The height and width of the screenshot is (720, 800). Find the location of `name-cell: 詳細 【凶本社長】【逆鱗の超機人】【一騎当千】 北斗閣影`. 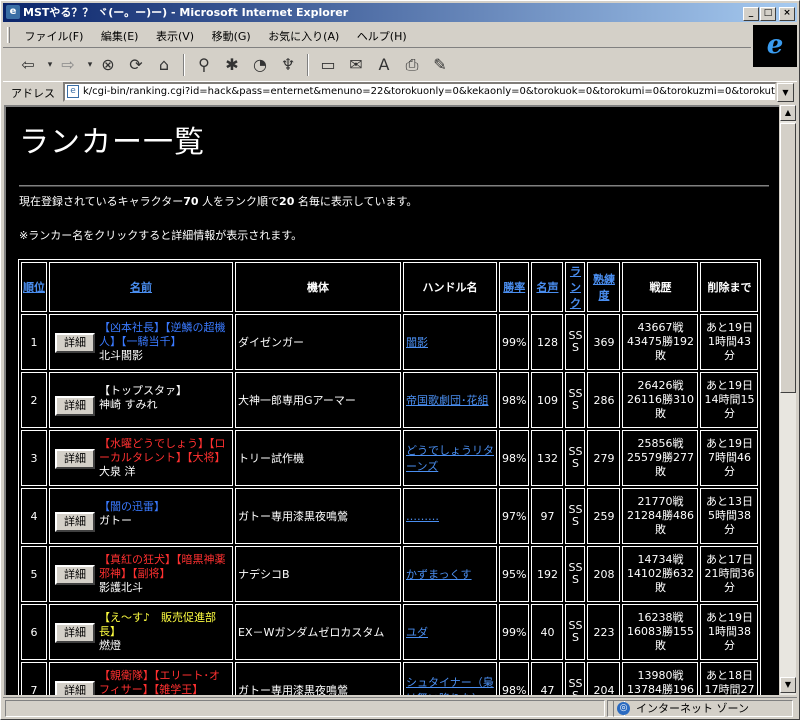

name-cell: 詳細 【凶本社長】【逆鱗の超機人】【一騎当千】 北斗閣影 is located at coordinates (141, 342).